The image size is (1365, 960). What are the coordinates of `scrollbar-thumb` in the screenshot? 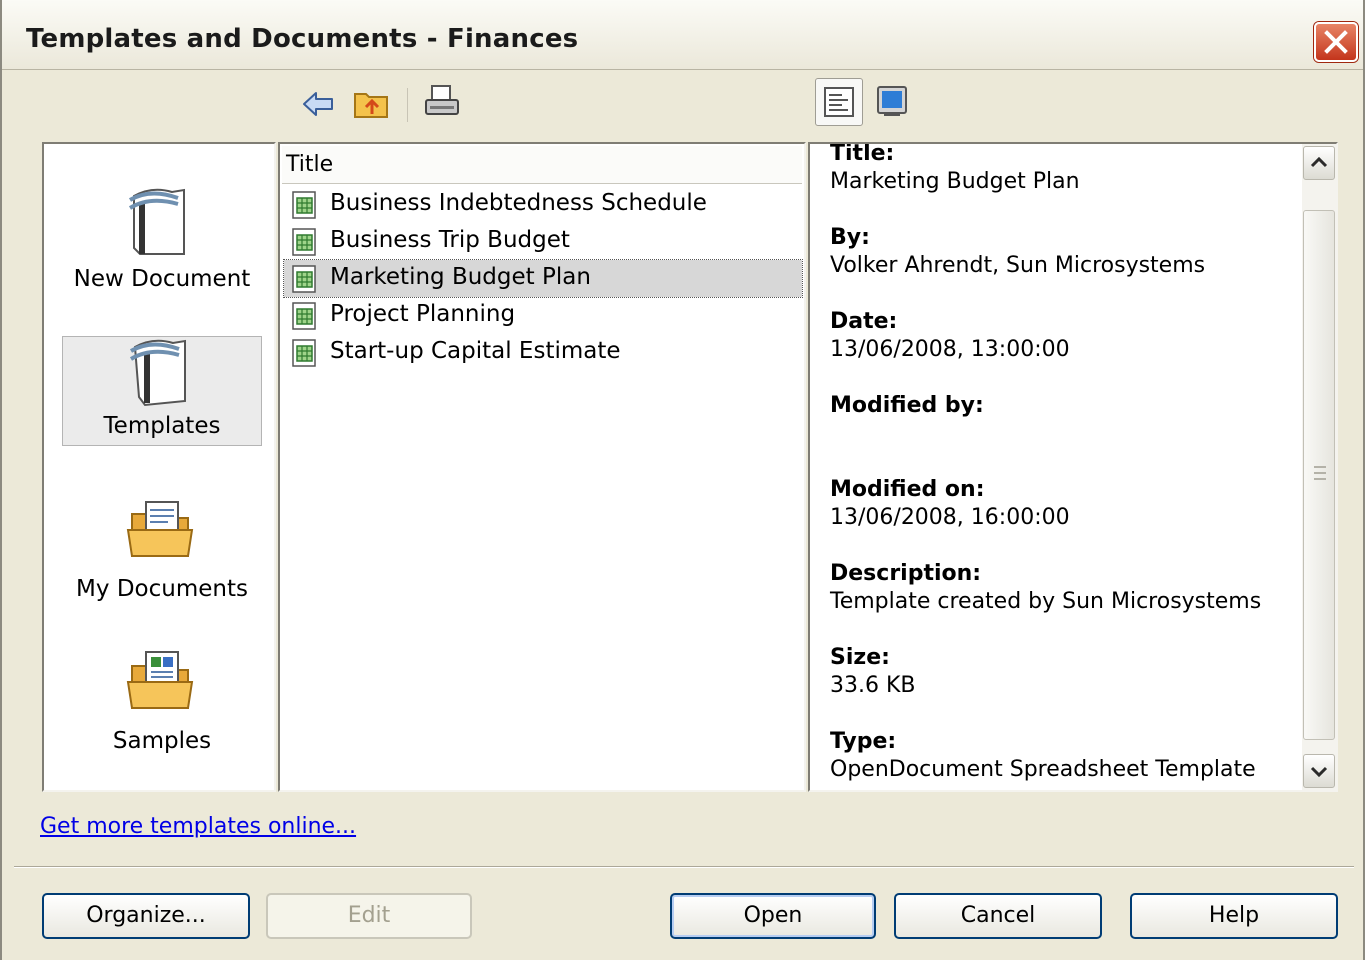 It's located at (1319, 475).